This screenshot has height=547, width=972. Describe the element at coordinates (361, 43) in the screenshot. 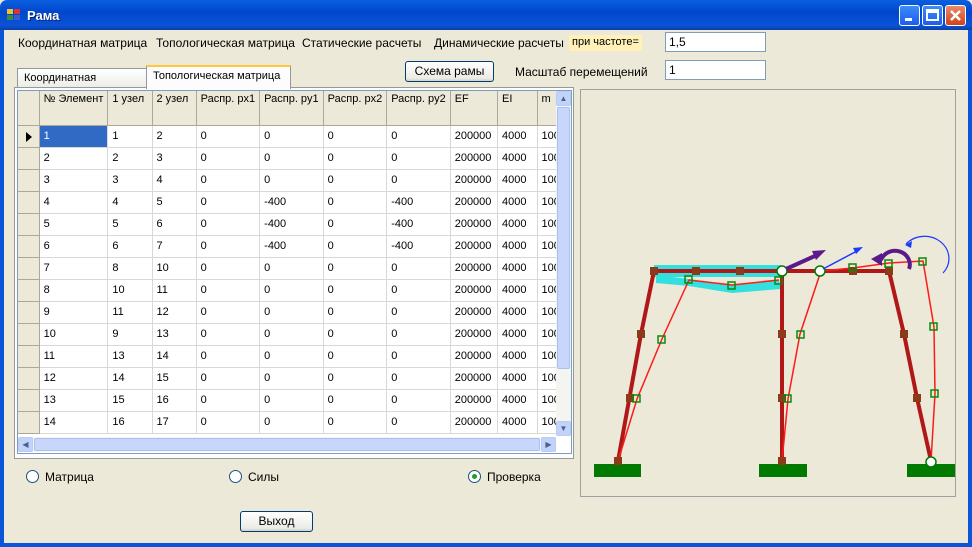

I see `menu-static-calculations: Статические расчеты` at that location.